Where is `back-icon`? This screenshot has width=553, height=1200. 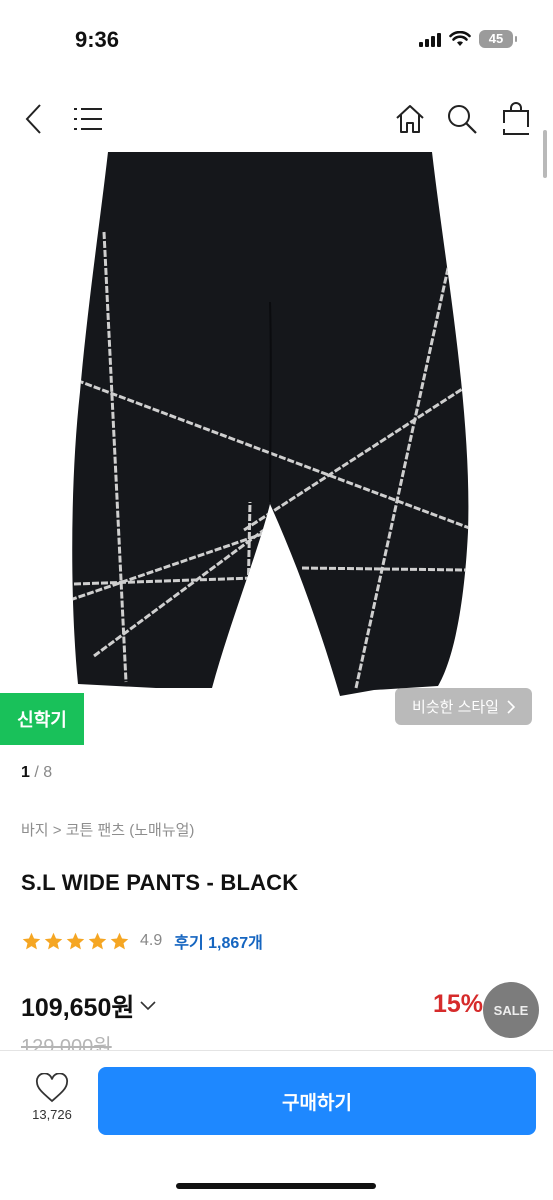 back-icon is located at coordinates (33, 119).